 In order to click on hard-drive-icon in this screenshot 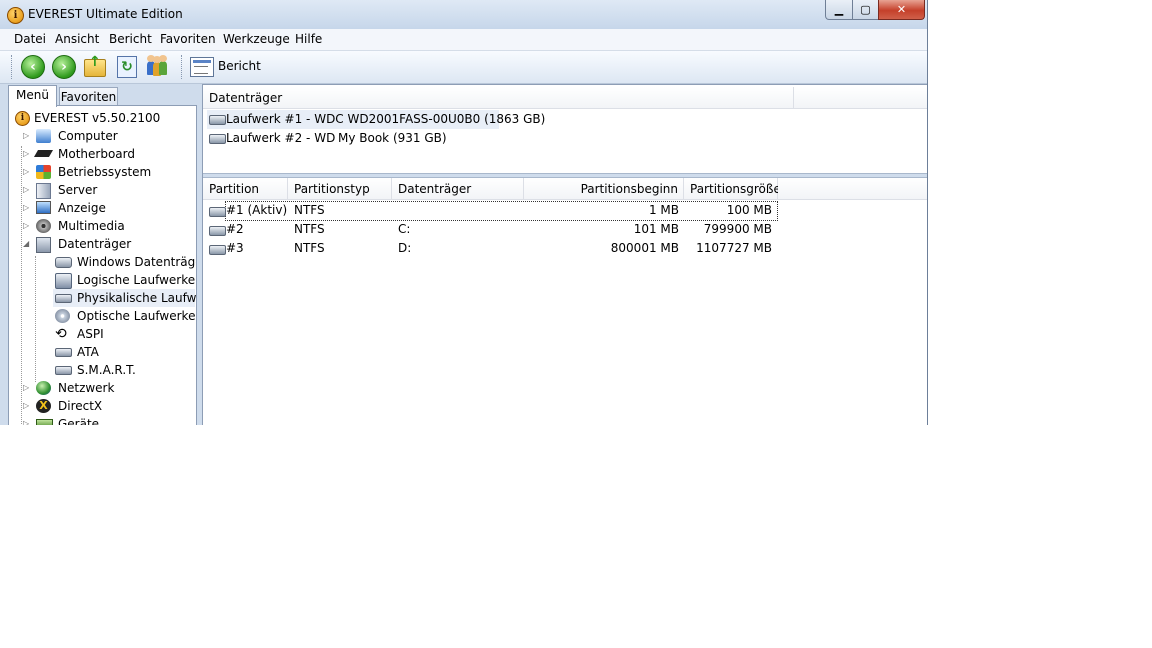, I will do `click(217, 120)`.